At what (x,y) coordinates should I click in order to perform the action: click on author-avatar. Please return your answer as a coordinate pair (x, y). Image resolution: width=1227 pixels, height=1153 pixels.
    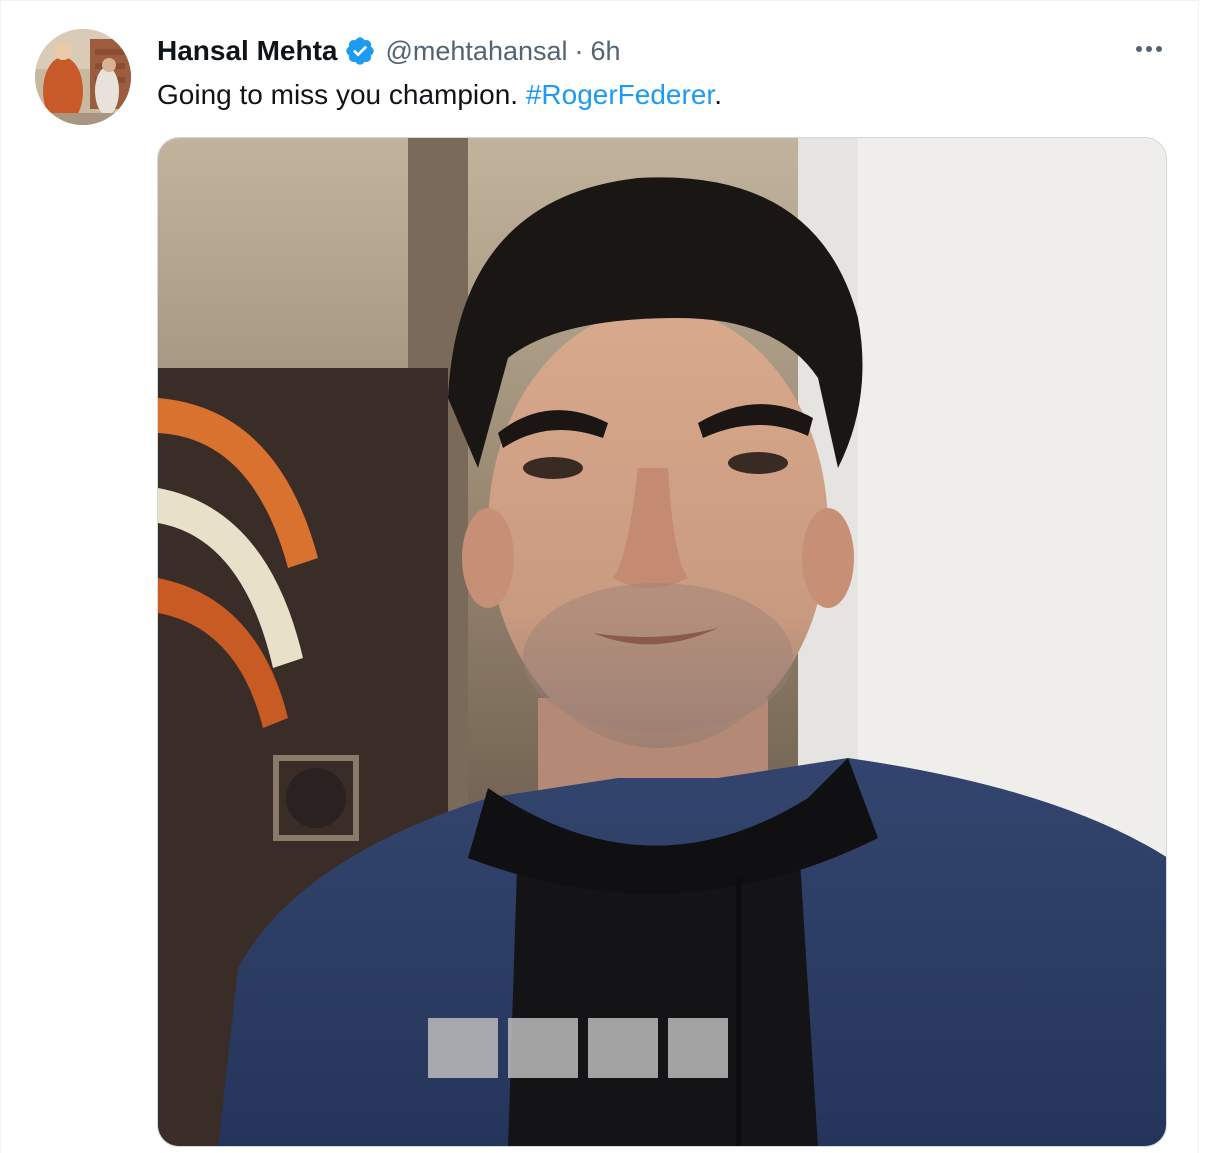
    Looking at the image, I should click on (83, 77).